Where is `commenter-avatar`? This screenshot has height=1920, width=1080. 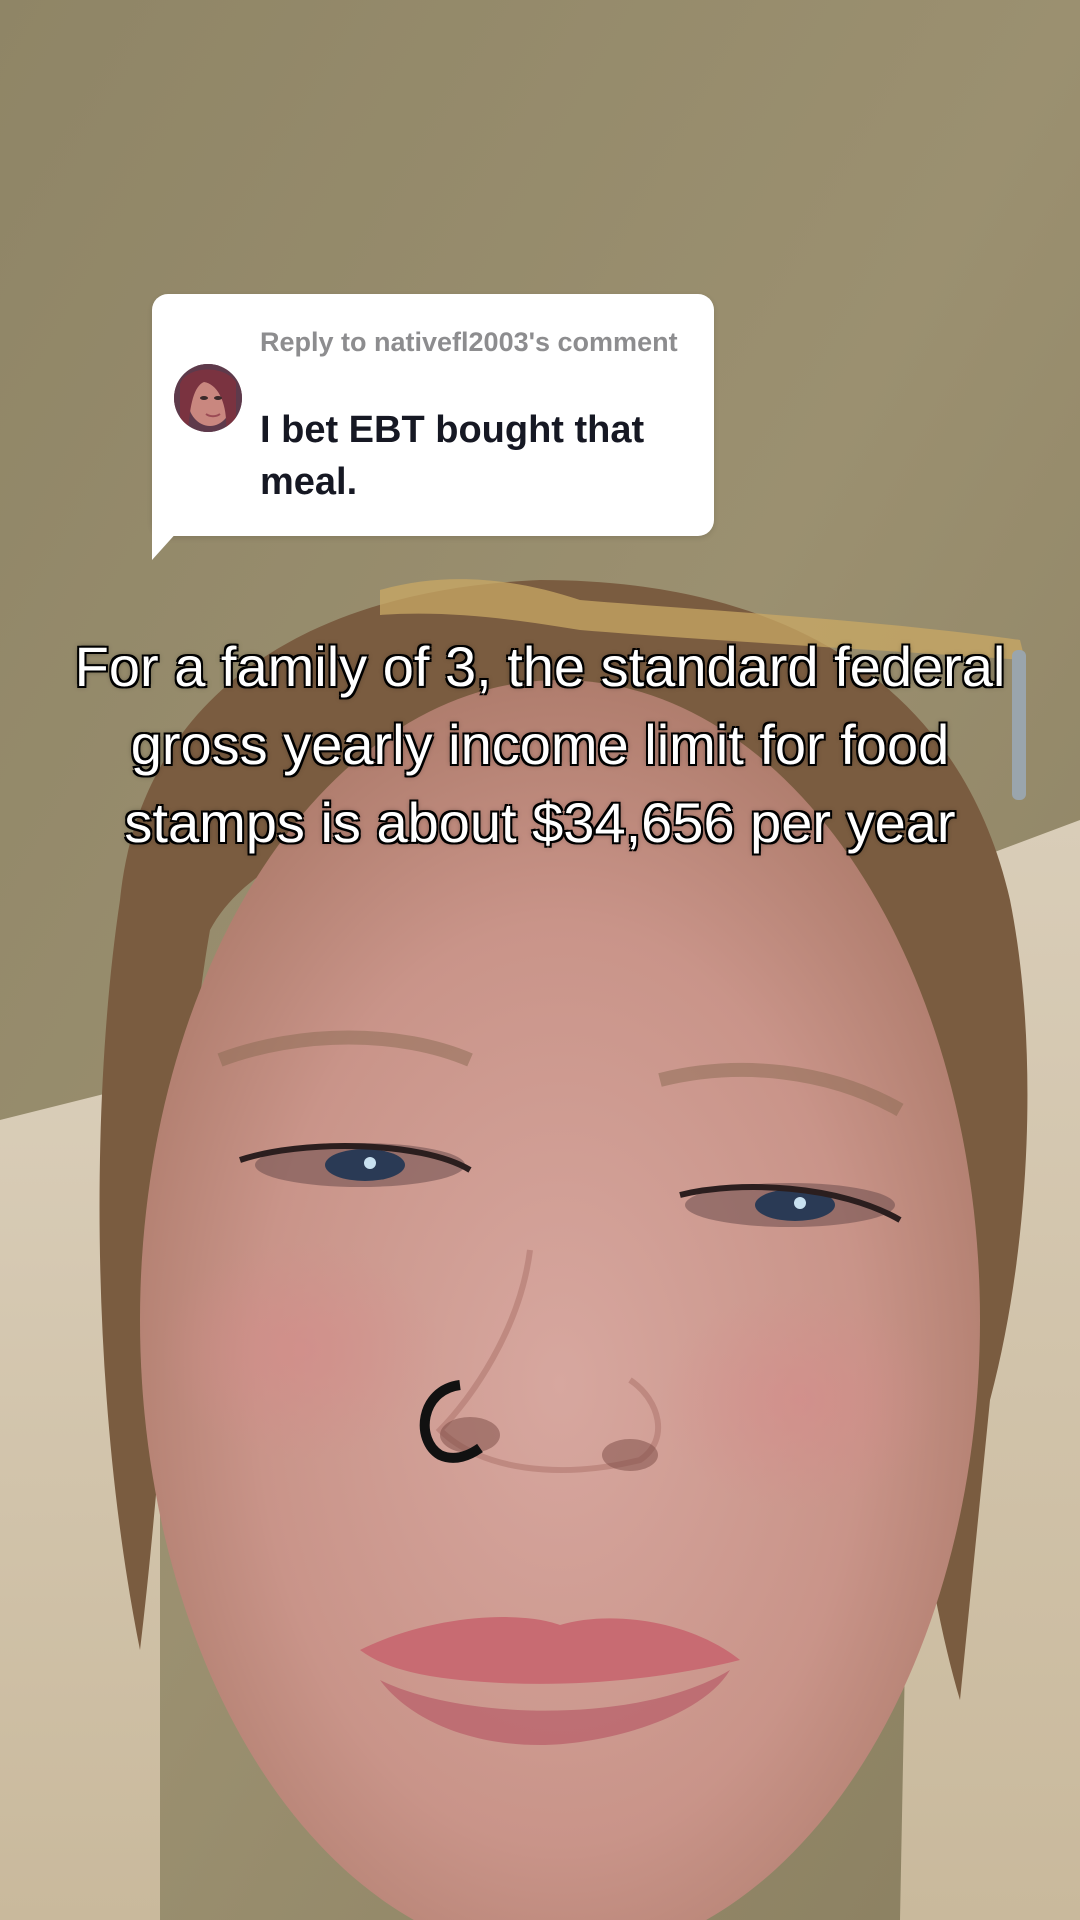
commenter-avatar is located at coordinates (208, 398).